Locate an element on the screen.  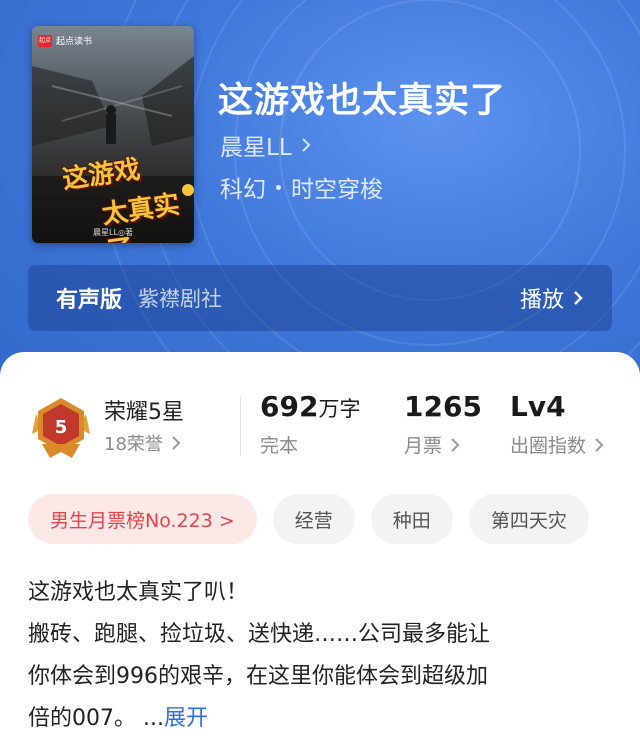
honor-count: 18荣誉 is located at coordinates (133, 444).